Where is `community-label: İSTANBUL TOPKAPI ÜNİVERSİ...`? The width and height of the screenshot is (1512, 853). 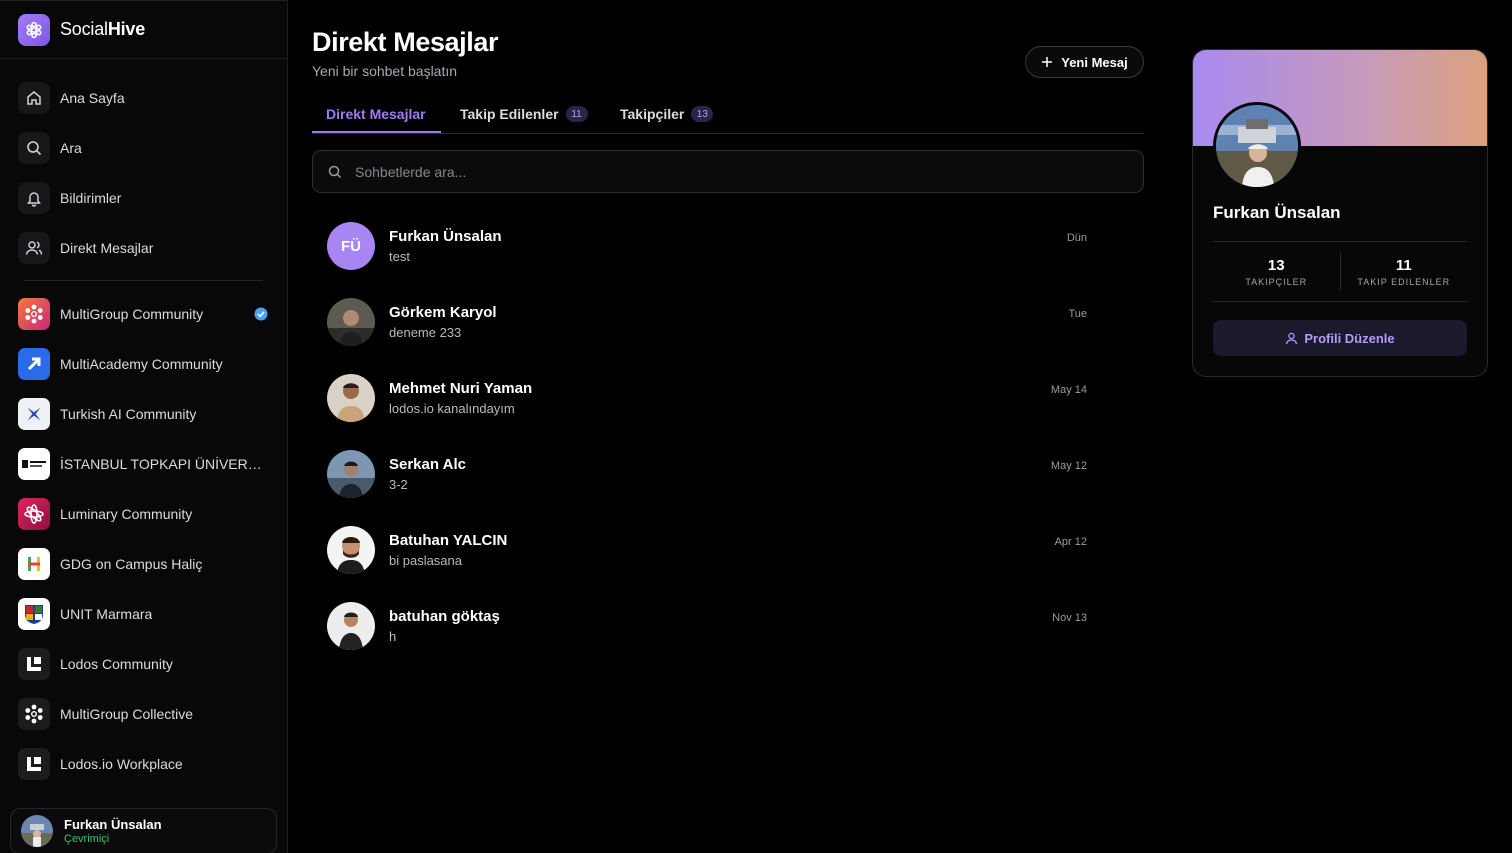 community-label: İSTANBUL TOPKAPI ÜNİVERSİ... is located at coordinates (164, 464).